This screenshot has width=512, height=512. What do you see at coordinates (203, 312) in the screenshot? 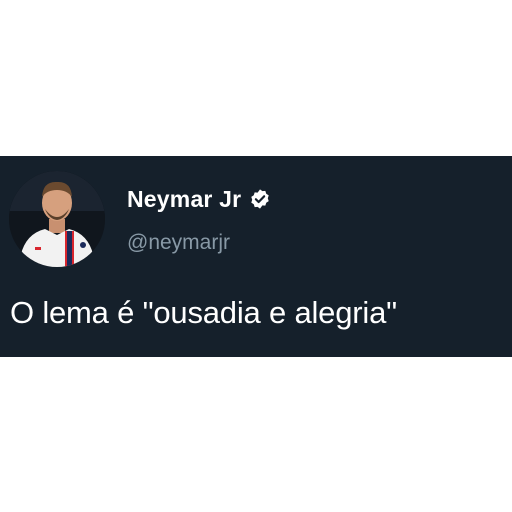
I see `tweet-text: O lema é "ousadia e alegria"` at bounding box center [203, 312].